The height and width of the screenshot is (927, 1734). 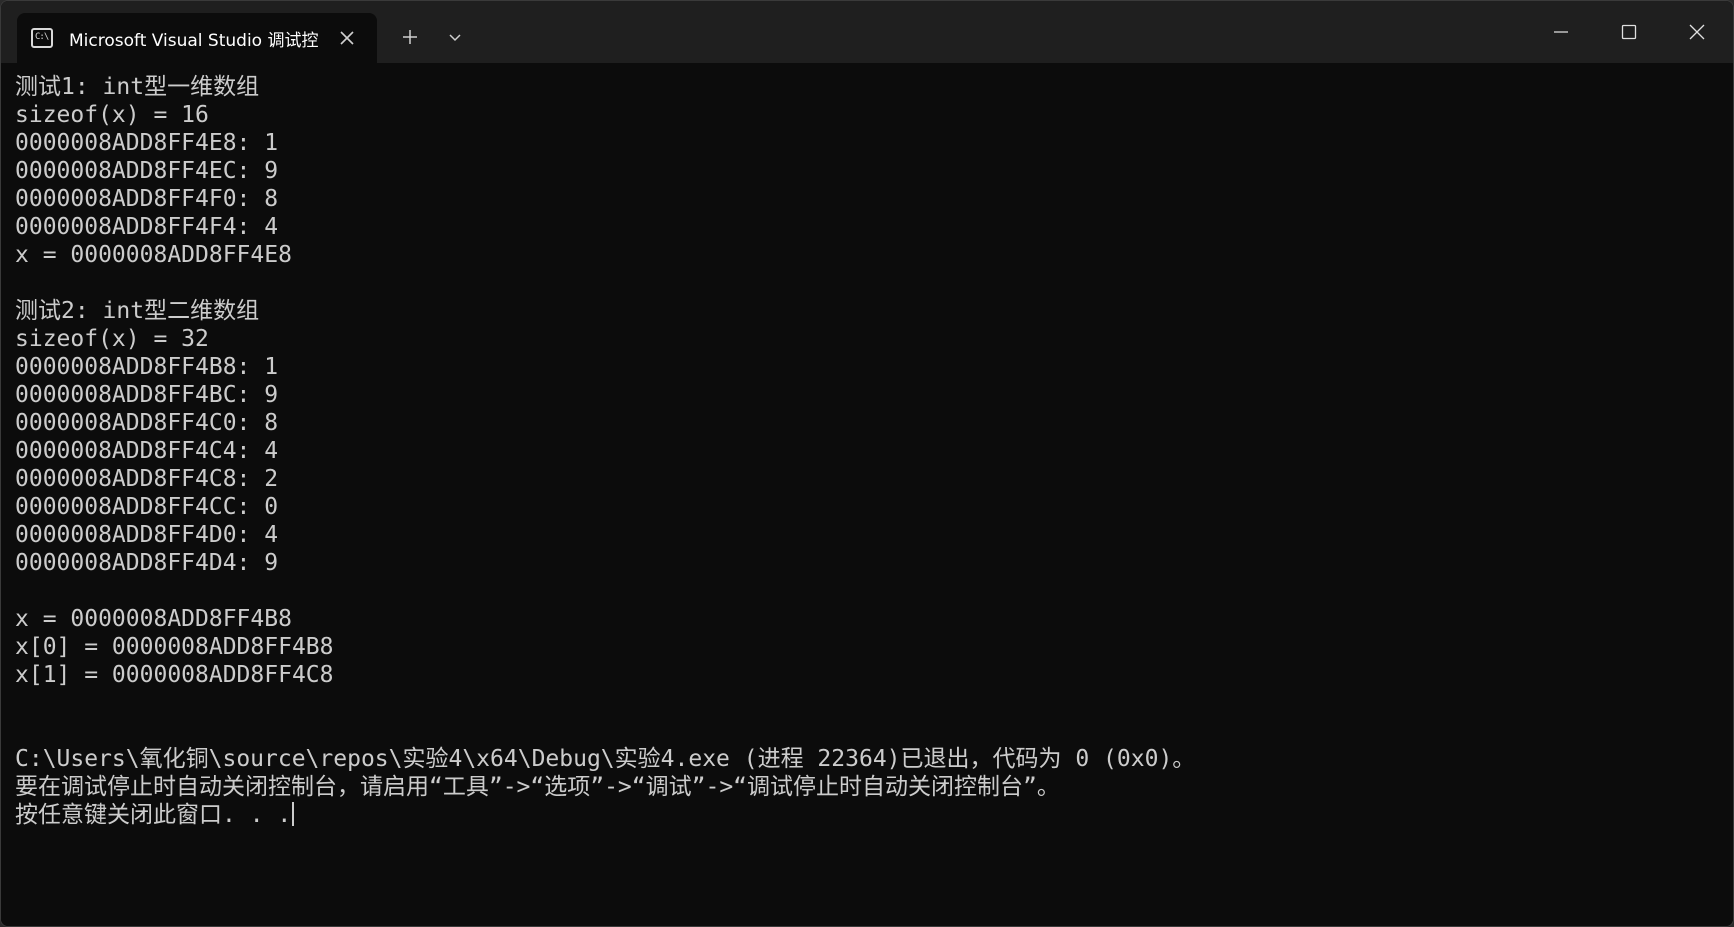 I want to click on console-line: x[1] = 0000008ADD8FF4C8, so click(x=174, y=675).